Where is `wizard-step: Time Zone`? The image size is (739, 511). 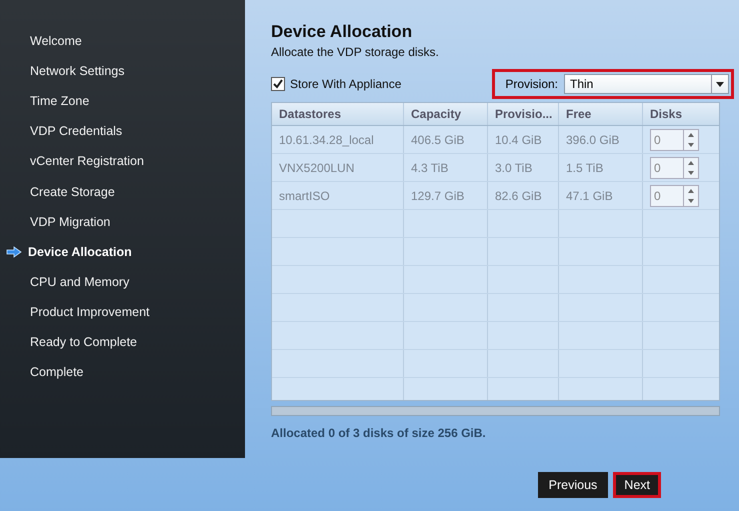
wizard-step: Time Zone is located at coordinates (122, 101).